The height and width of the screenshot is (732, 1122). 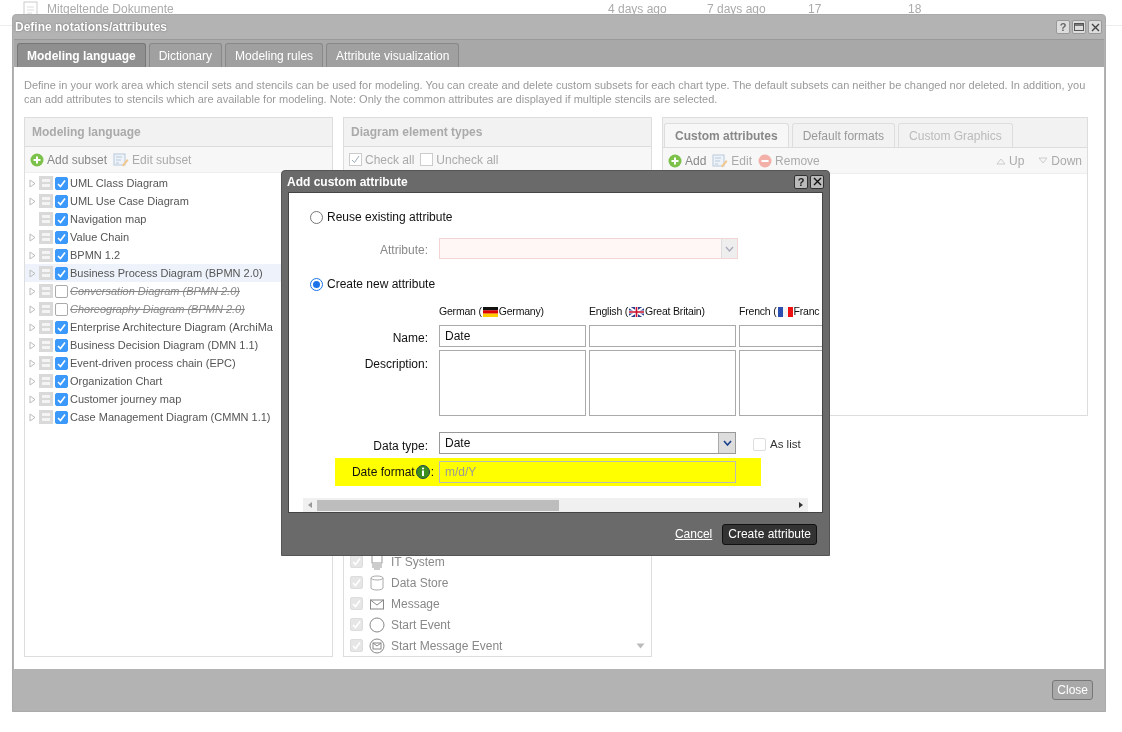 I want to click on remove-icon, so click(x=765, y=160).